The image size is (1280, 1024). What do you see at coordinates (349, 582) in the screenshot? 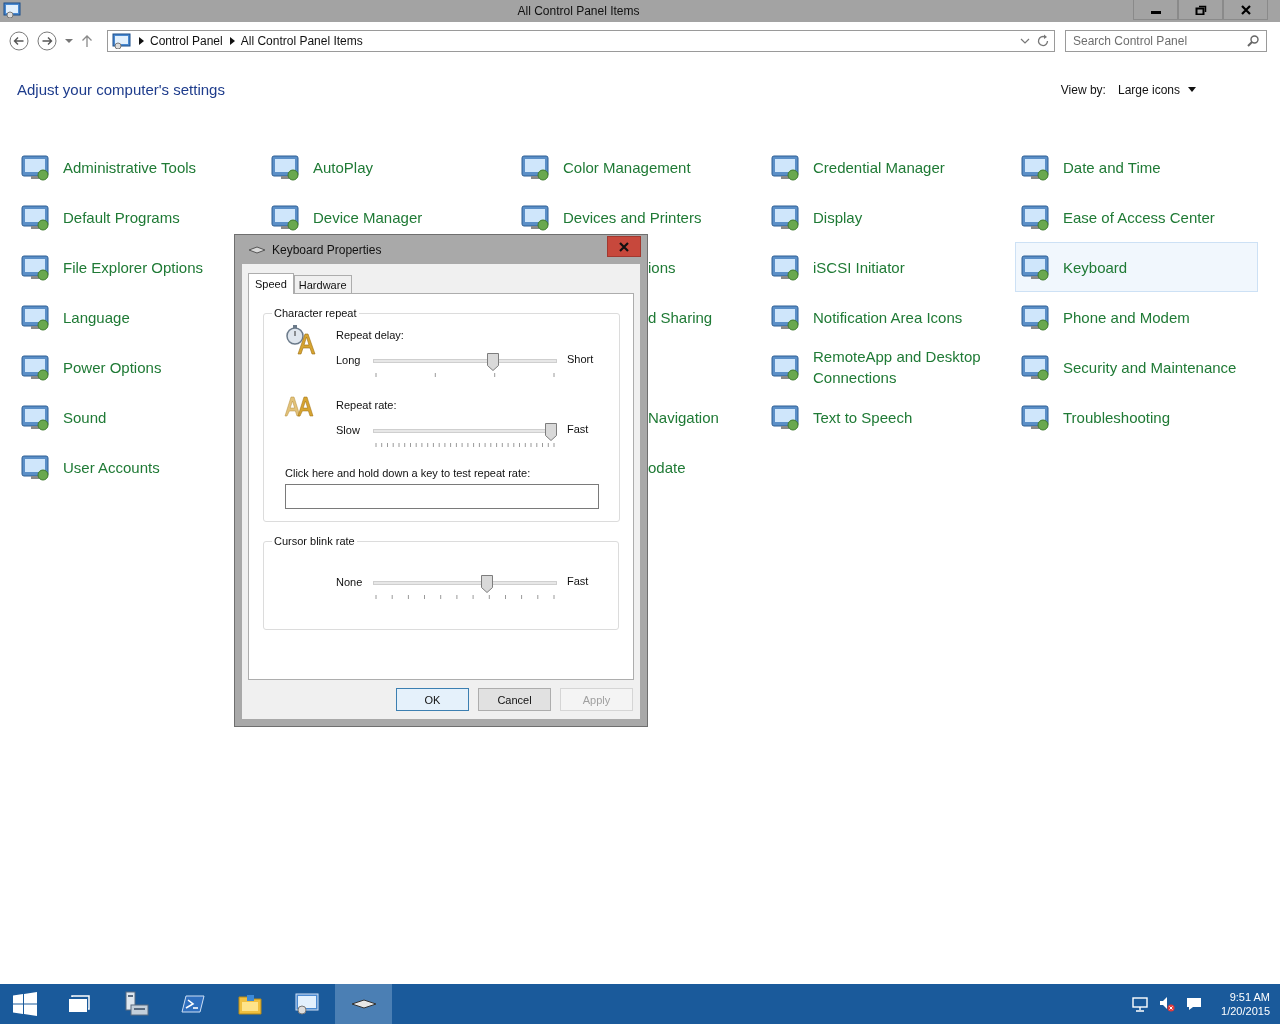
I see `slider-min-label: None` at bounding box center [349, 582].